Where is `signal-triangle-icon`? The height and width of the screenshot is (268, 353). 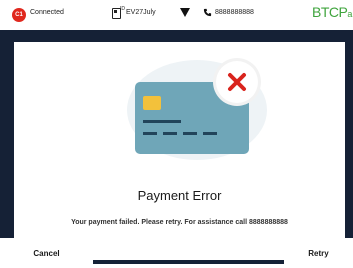
signal-triangle-icon is located at coordinates (185, 12).